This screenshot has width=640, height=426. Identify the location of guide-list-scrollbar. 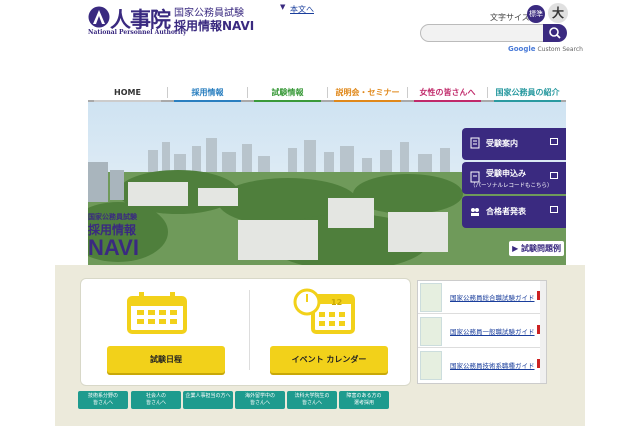
(543, 332).